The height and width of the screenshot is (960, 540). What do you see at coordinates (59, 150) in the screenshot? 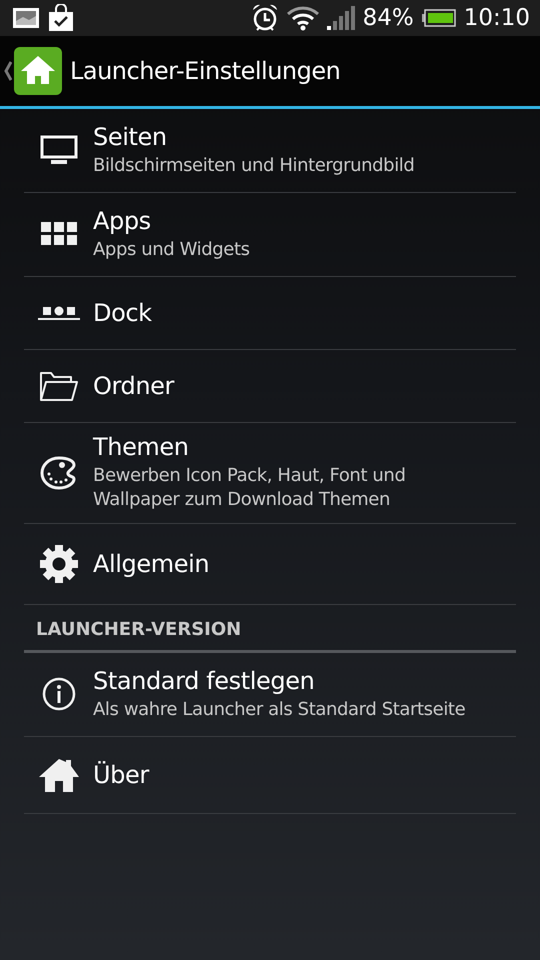
I see `monitor-icon` at bounding box center [59, 150].